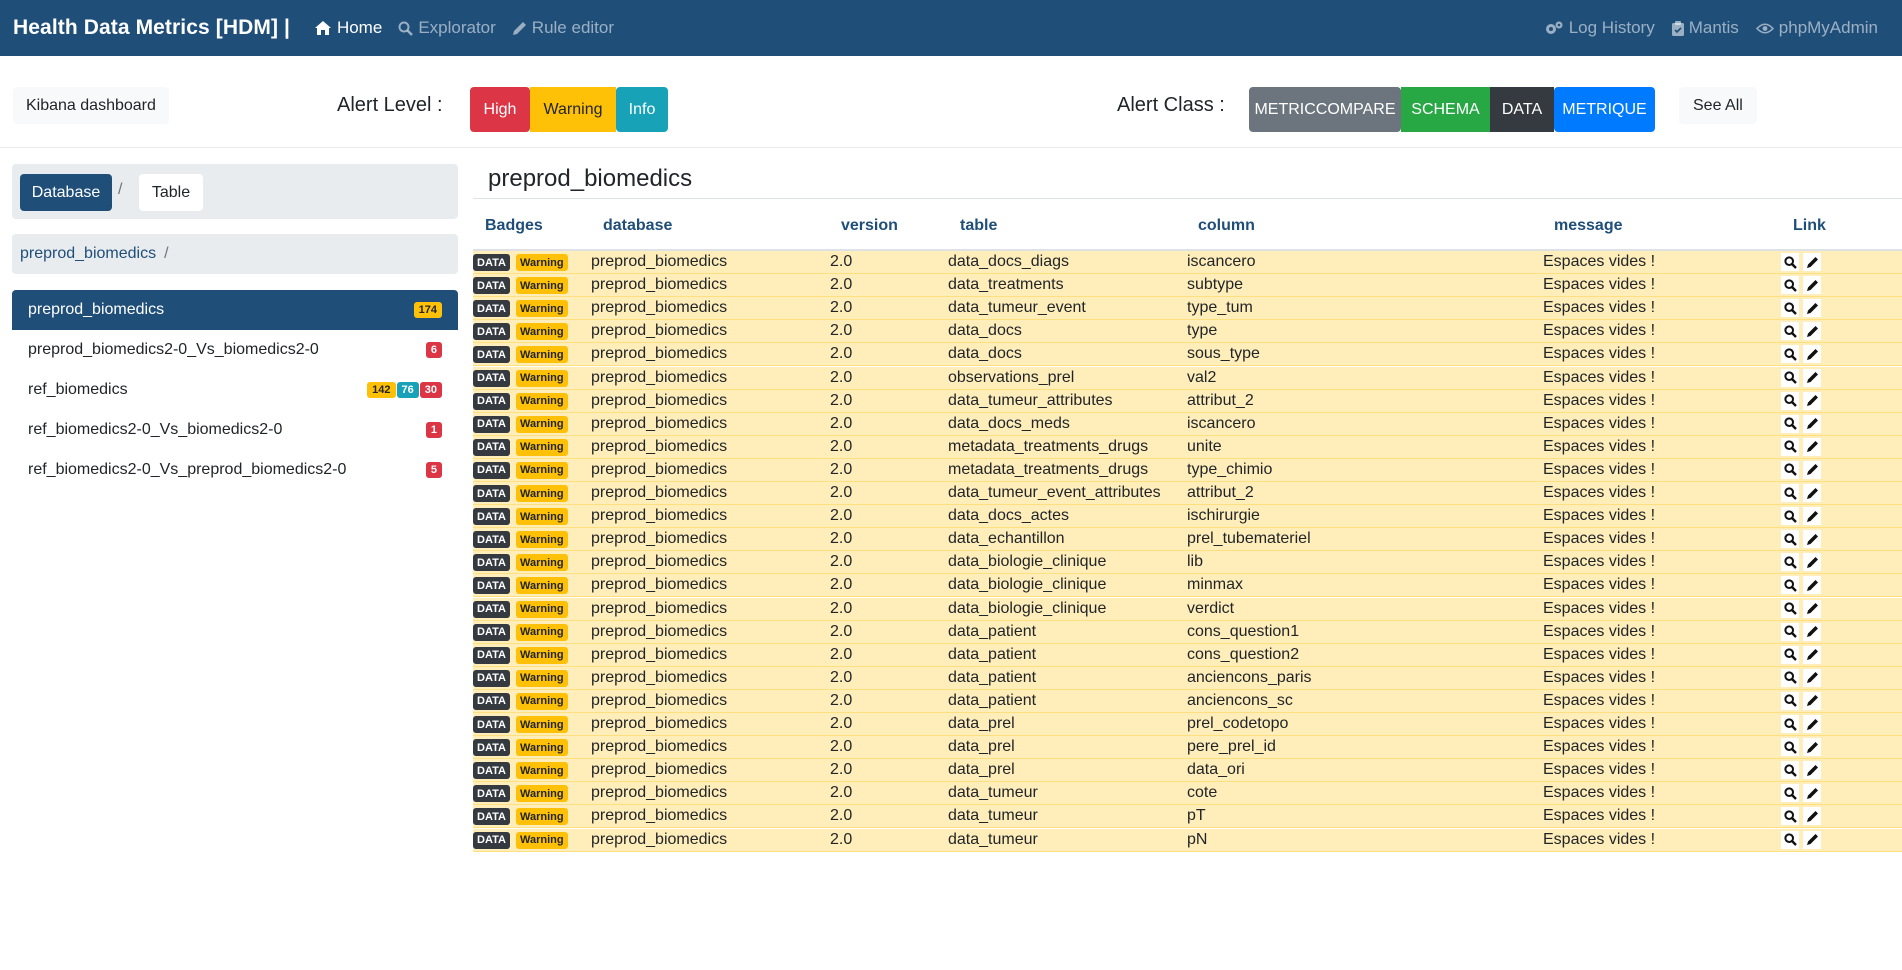 The image size is (1902, 970). I want to click on header-link: Link, so click(1809, 226).